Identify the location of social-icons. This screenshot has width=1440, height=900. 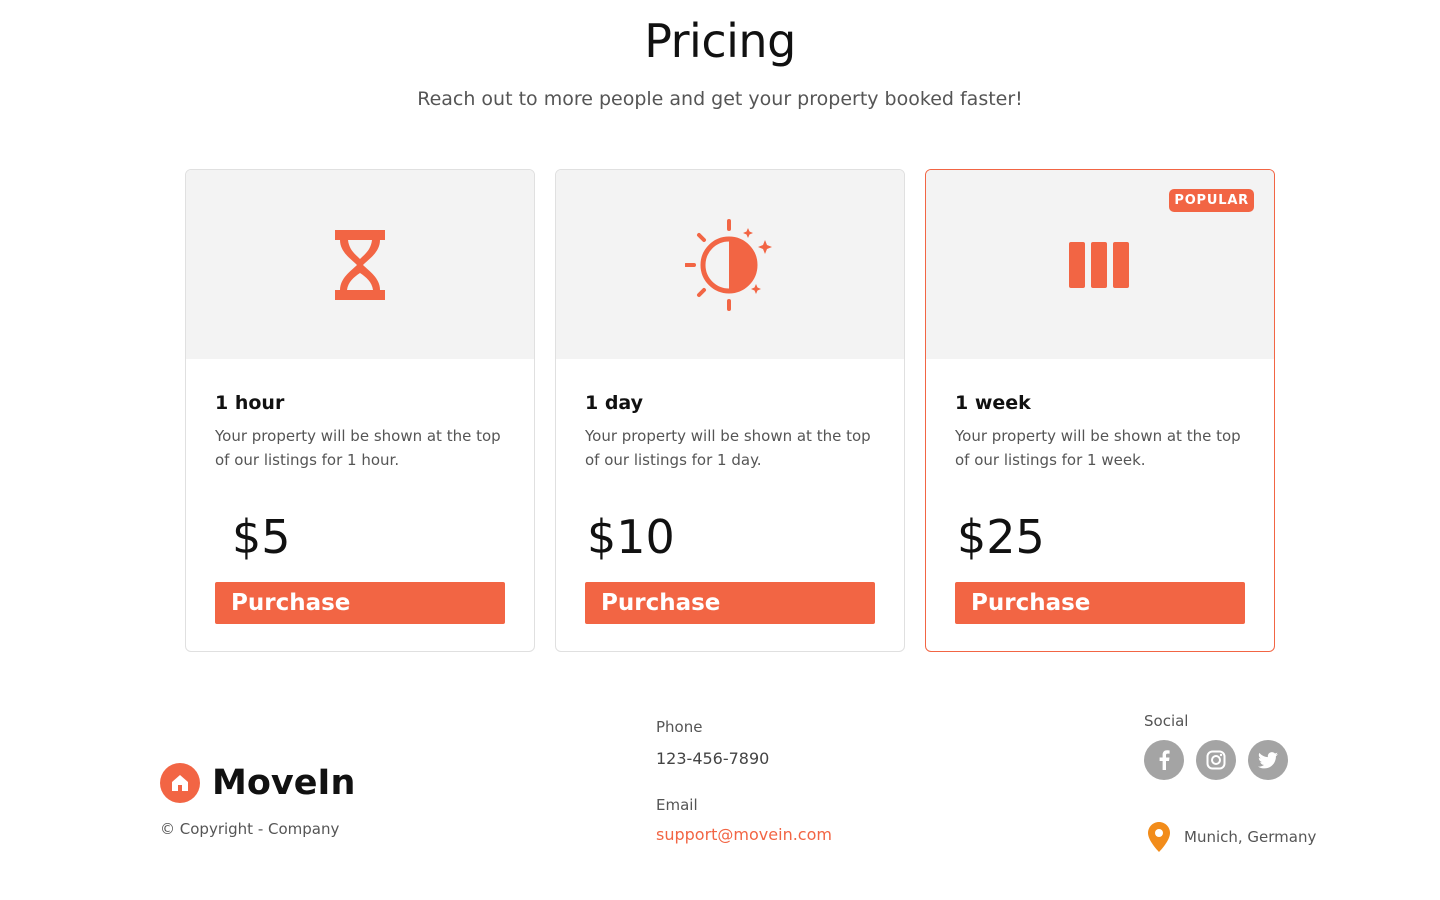
(1216, 760).